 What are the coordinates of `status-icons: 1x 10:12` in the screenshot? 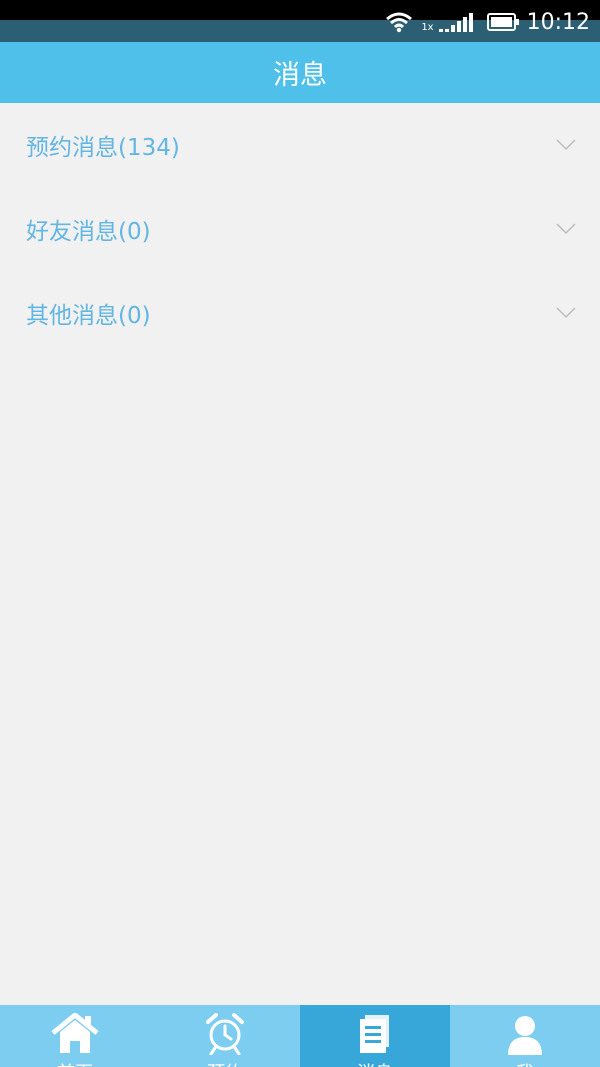 It's located at (492, 22).